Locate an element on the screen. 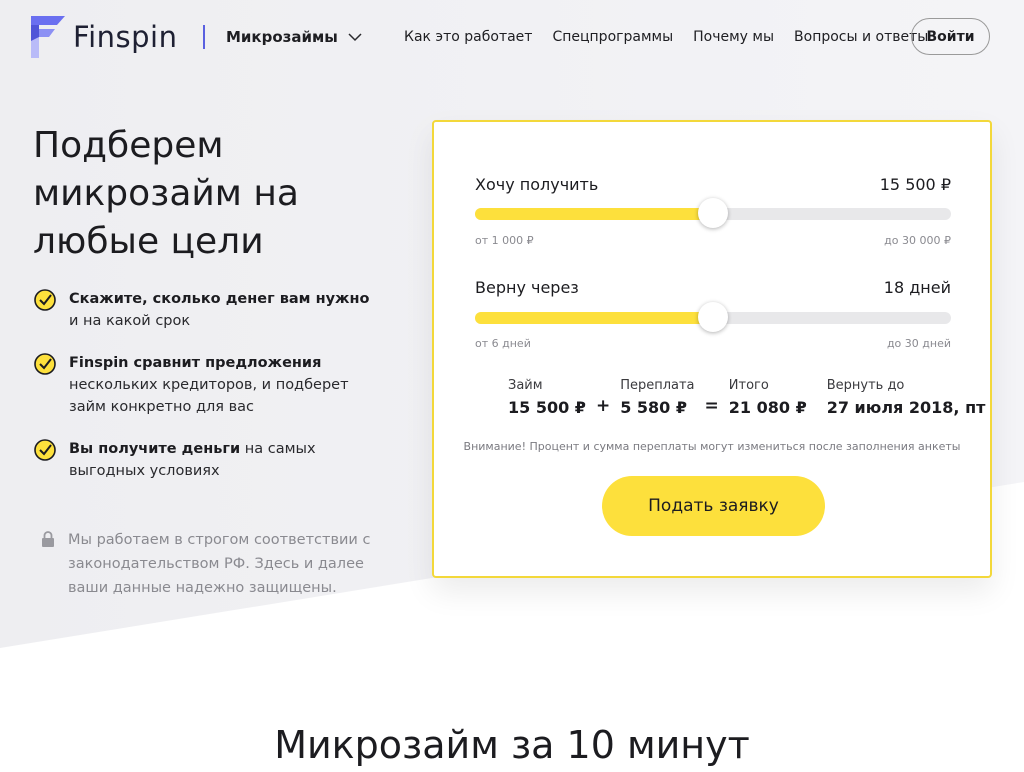  term-slider-fill is located at coordinates (594, 318).